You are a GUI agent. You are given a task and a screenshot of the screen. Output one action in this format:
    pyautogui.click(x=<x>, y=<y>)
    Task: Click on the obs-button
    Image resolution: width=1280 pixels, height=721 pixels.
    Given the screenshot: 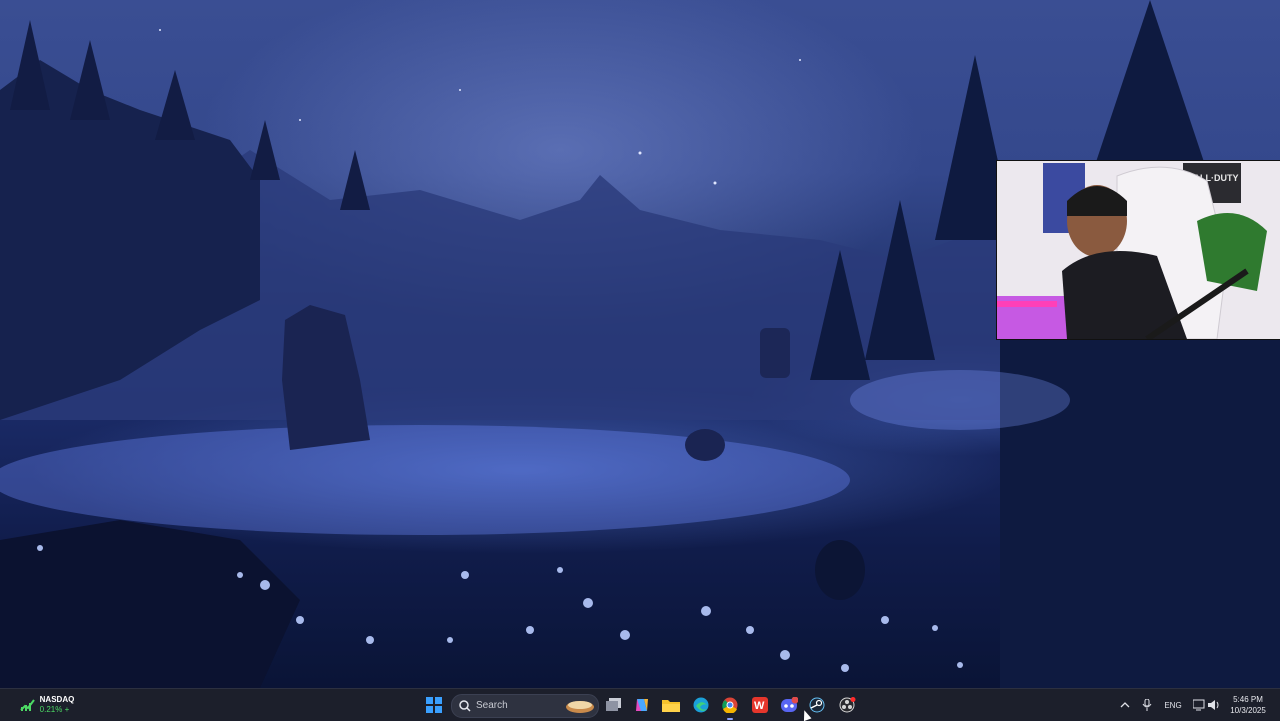 What is the action you would take?
    pyautogui.click(x=847, y=705)
    